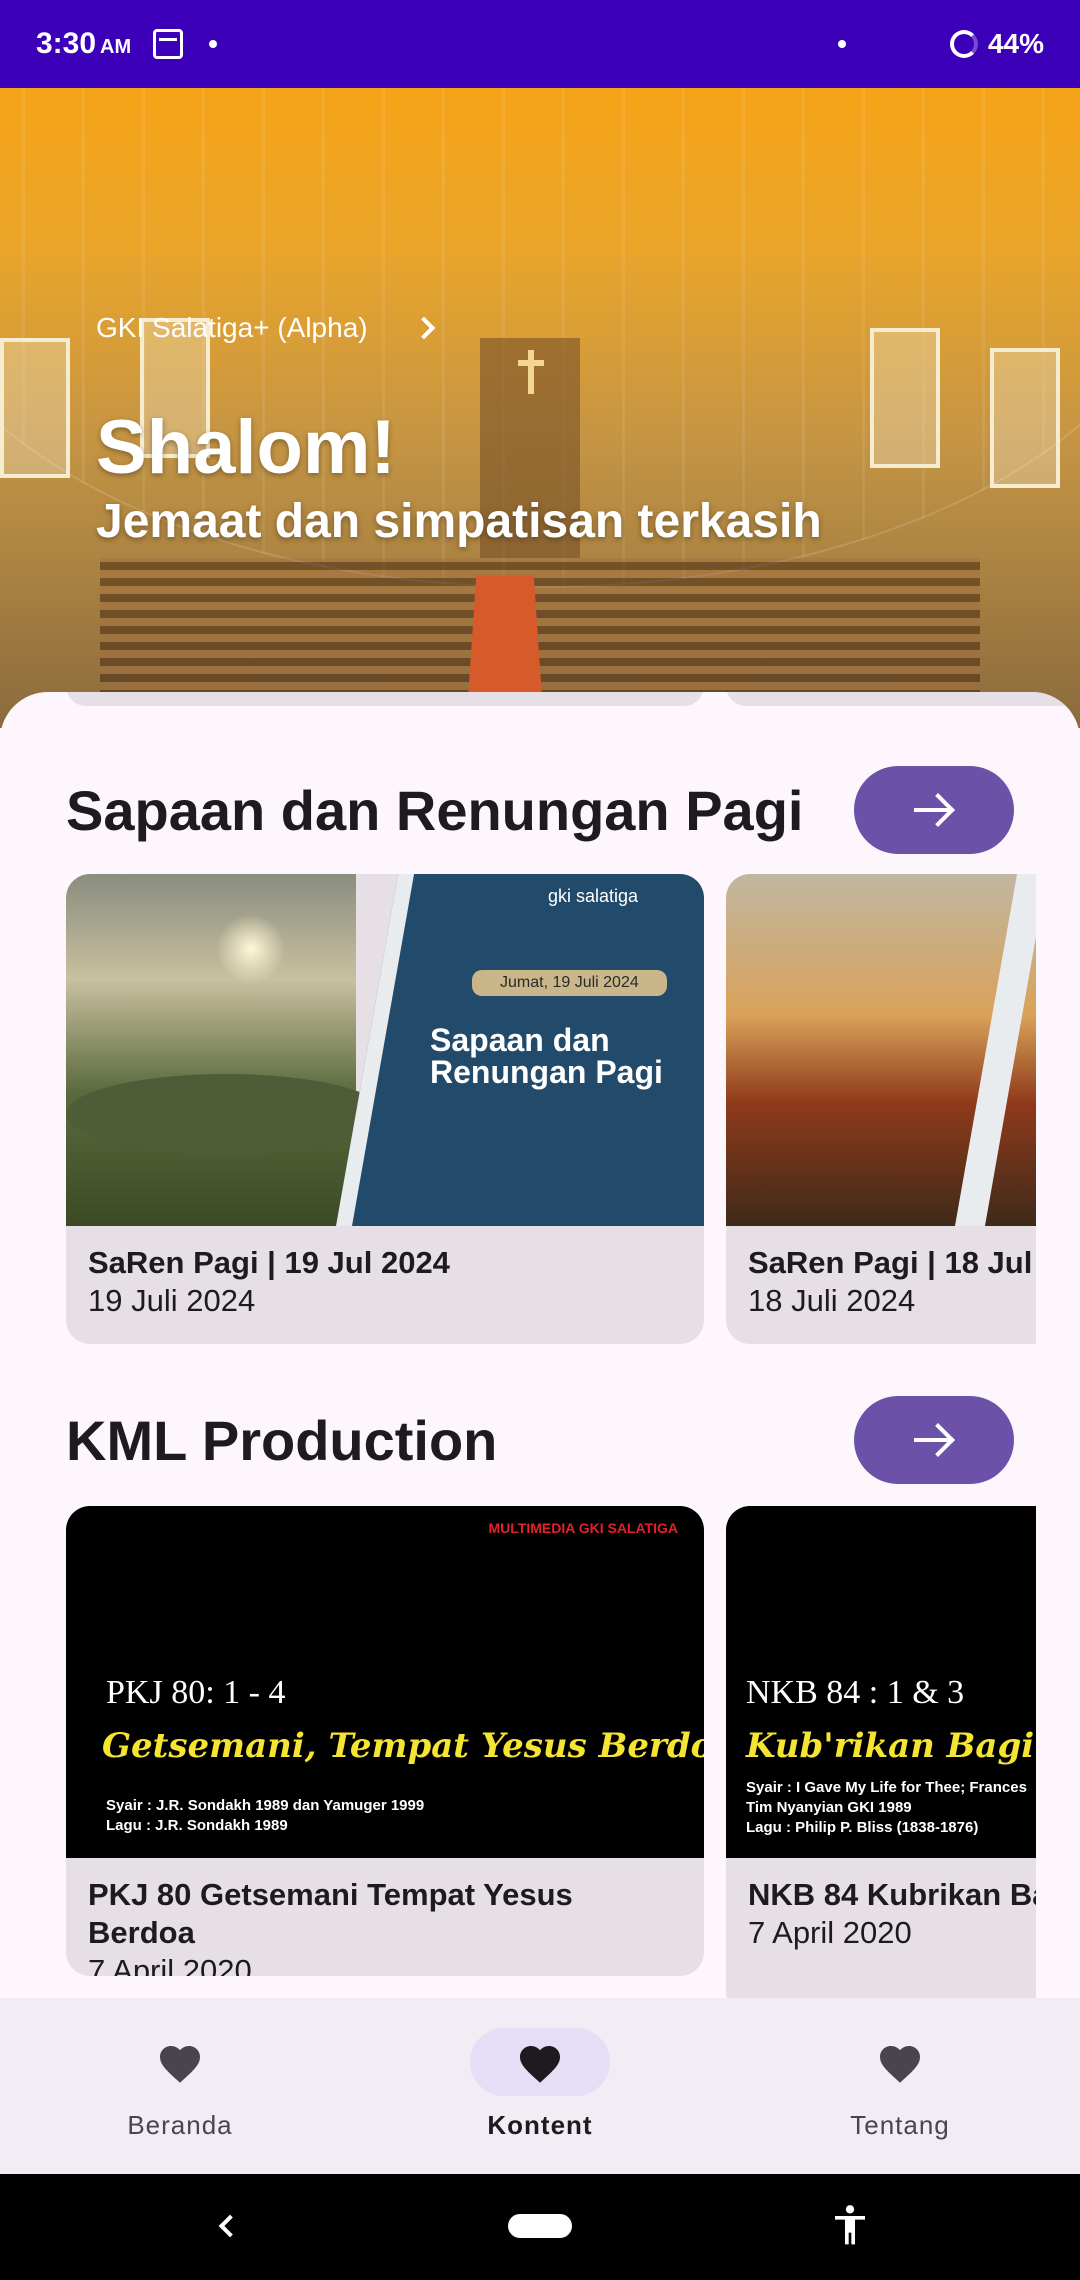 This screenshot has height=2280, width=1080. What do you see at coordinates (168, 44) in the screenshot?
I see `calendar-icon` at bounding box center [168, 44].